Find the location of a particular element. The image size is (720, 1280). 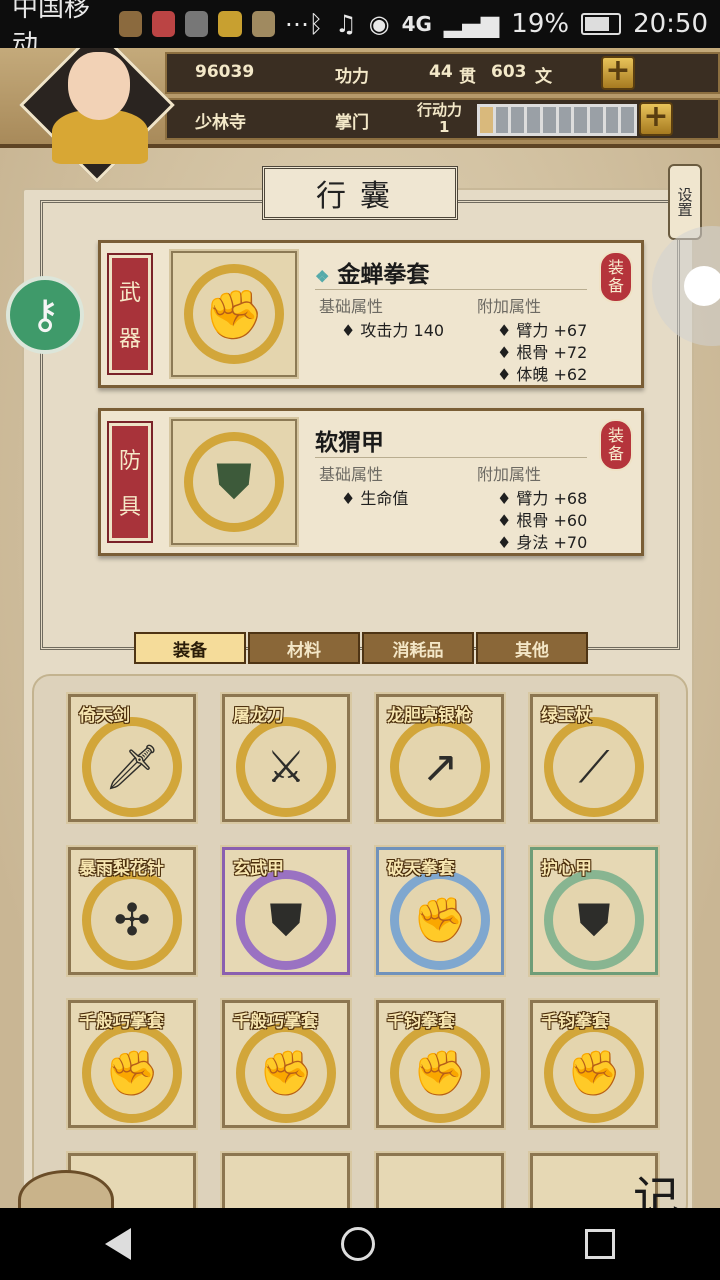

item-name: 暴雨梨花针 is located at coordinates (121, 869).